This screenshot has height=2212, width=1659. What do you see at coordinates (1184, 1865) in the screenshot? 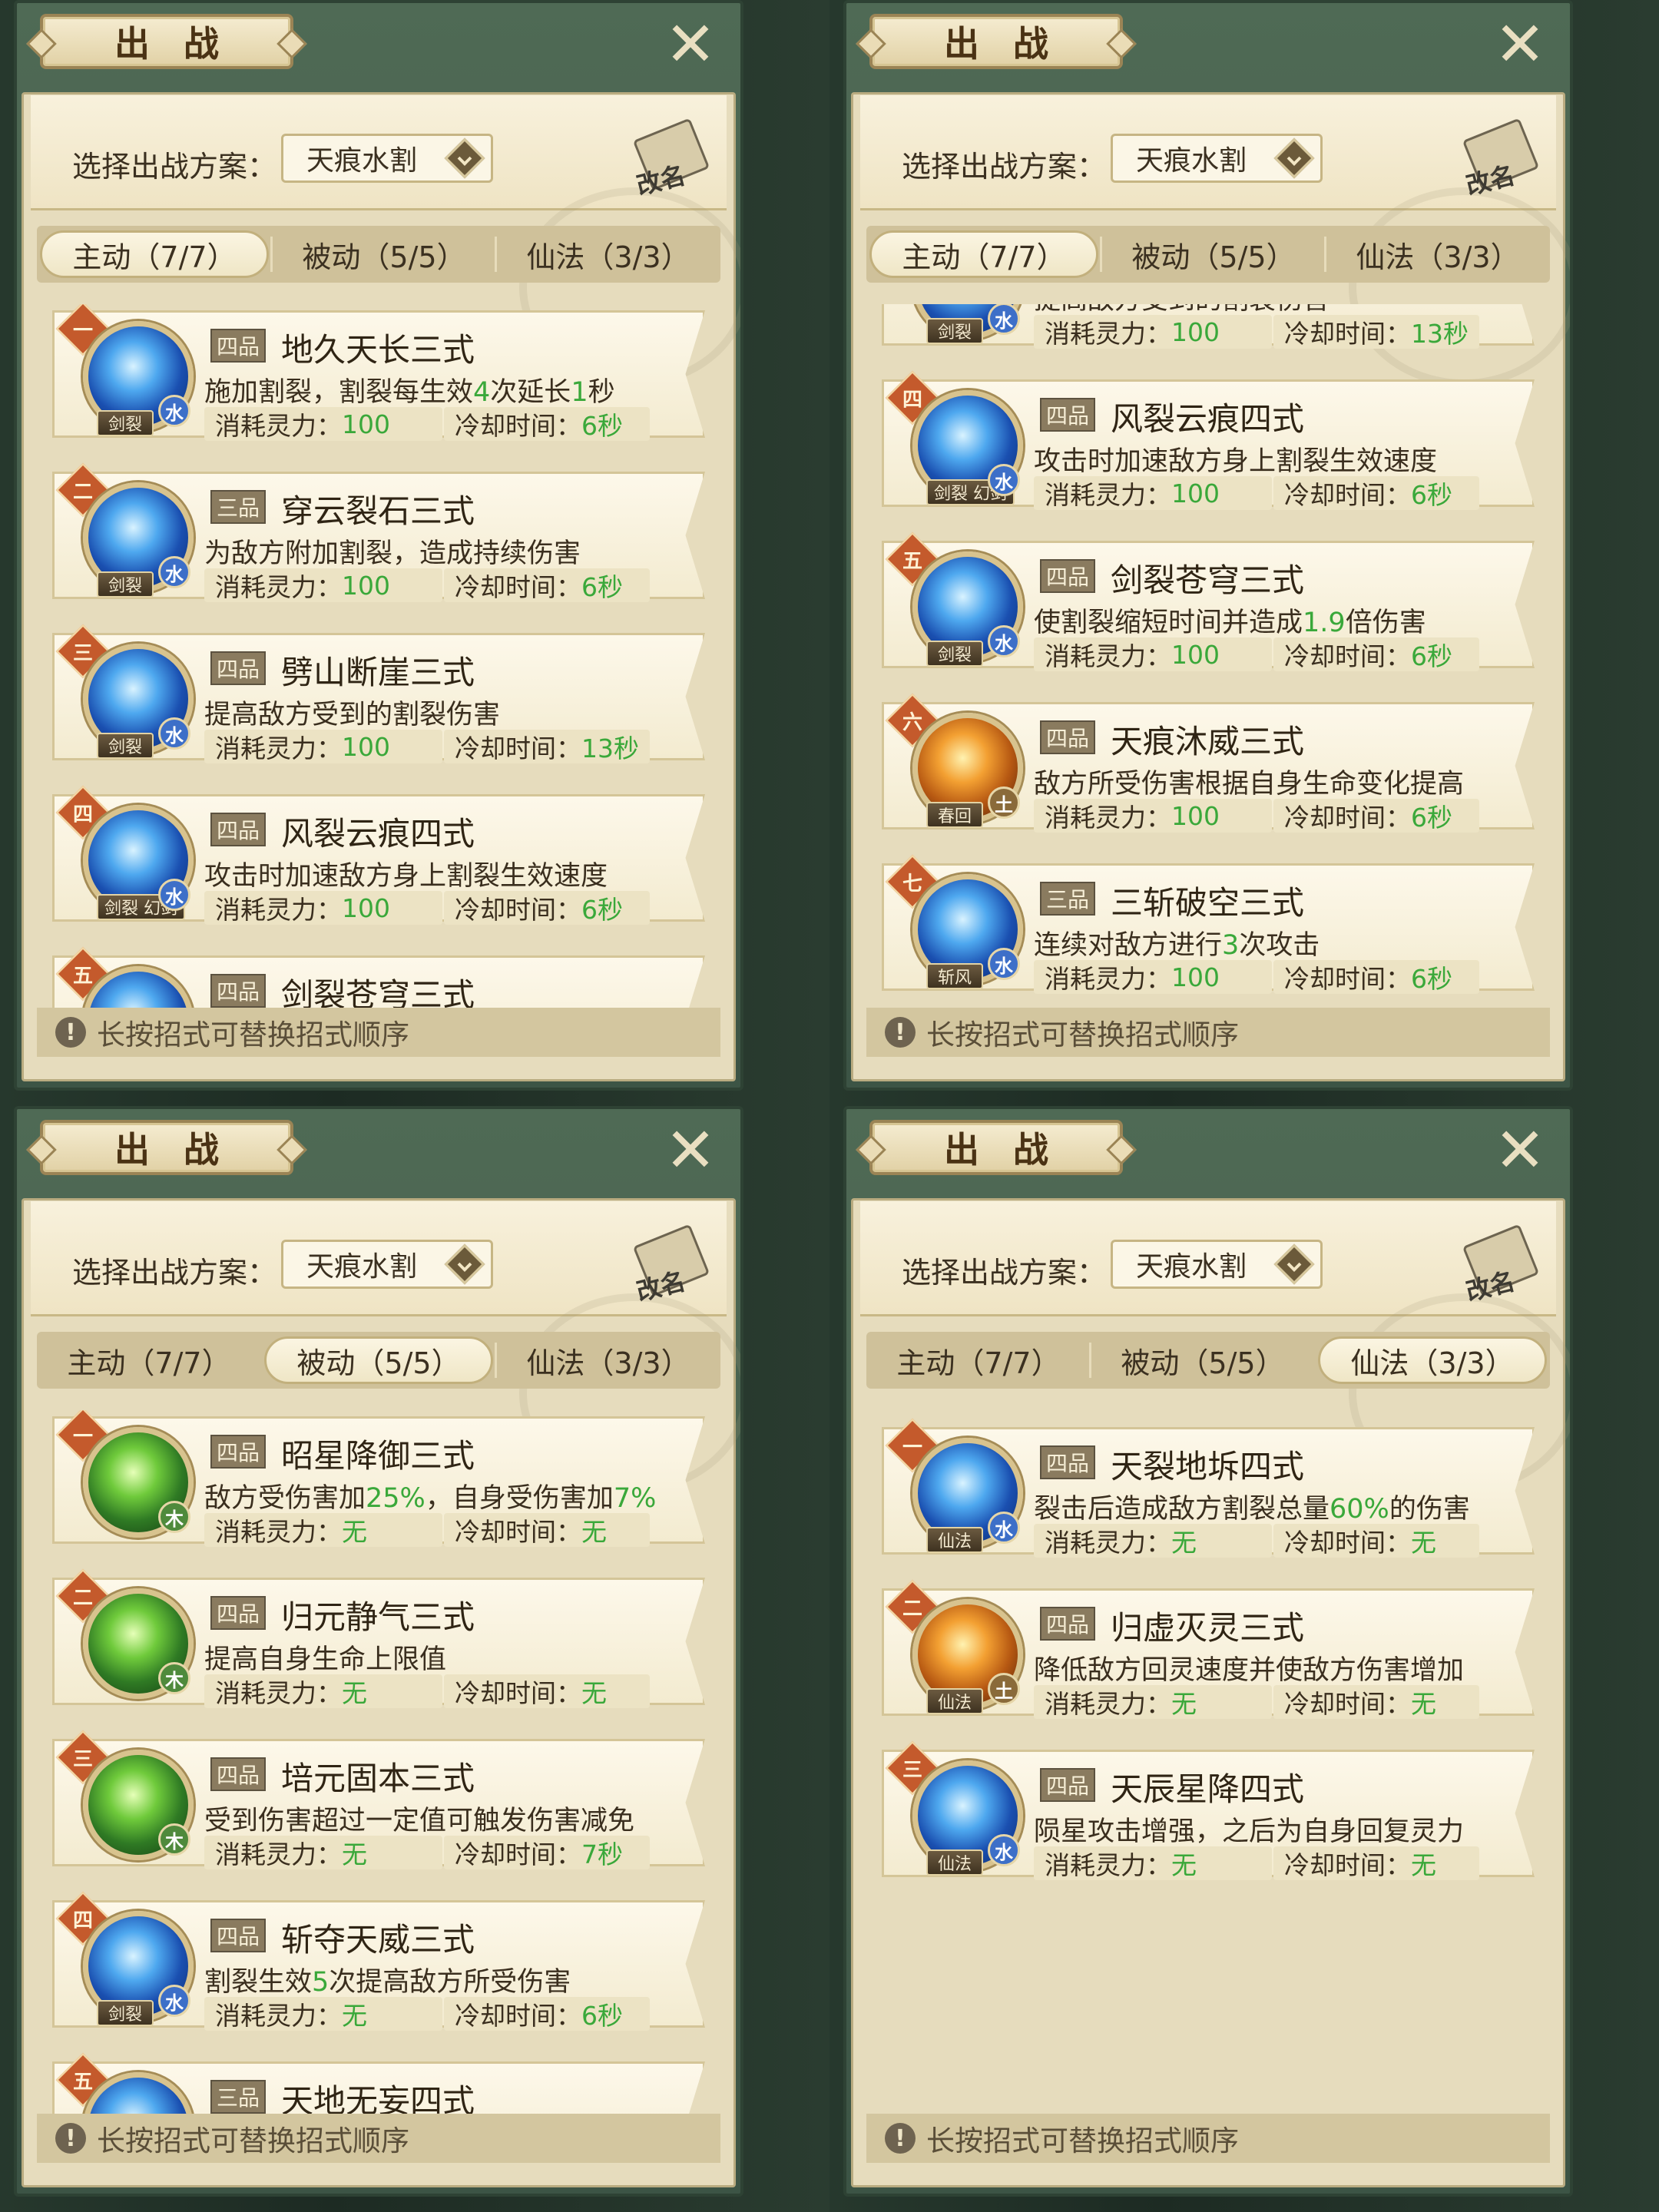
I see `mana-cost-value: 无` at bounding box center [1184, 1865].